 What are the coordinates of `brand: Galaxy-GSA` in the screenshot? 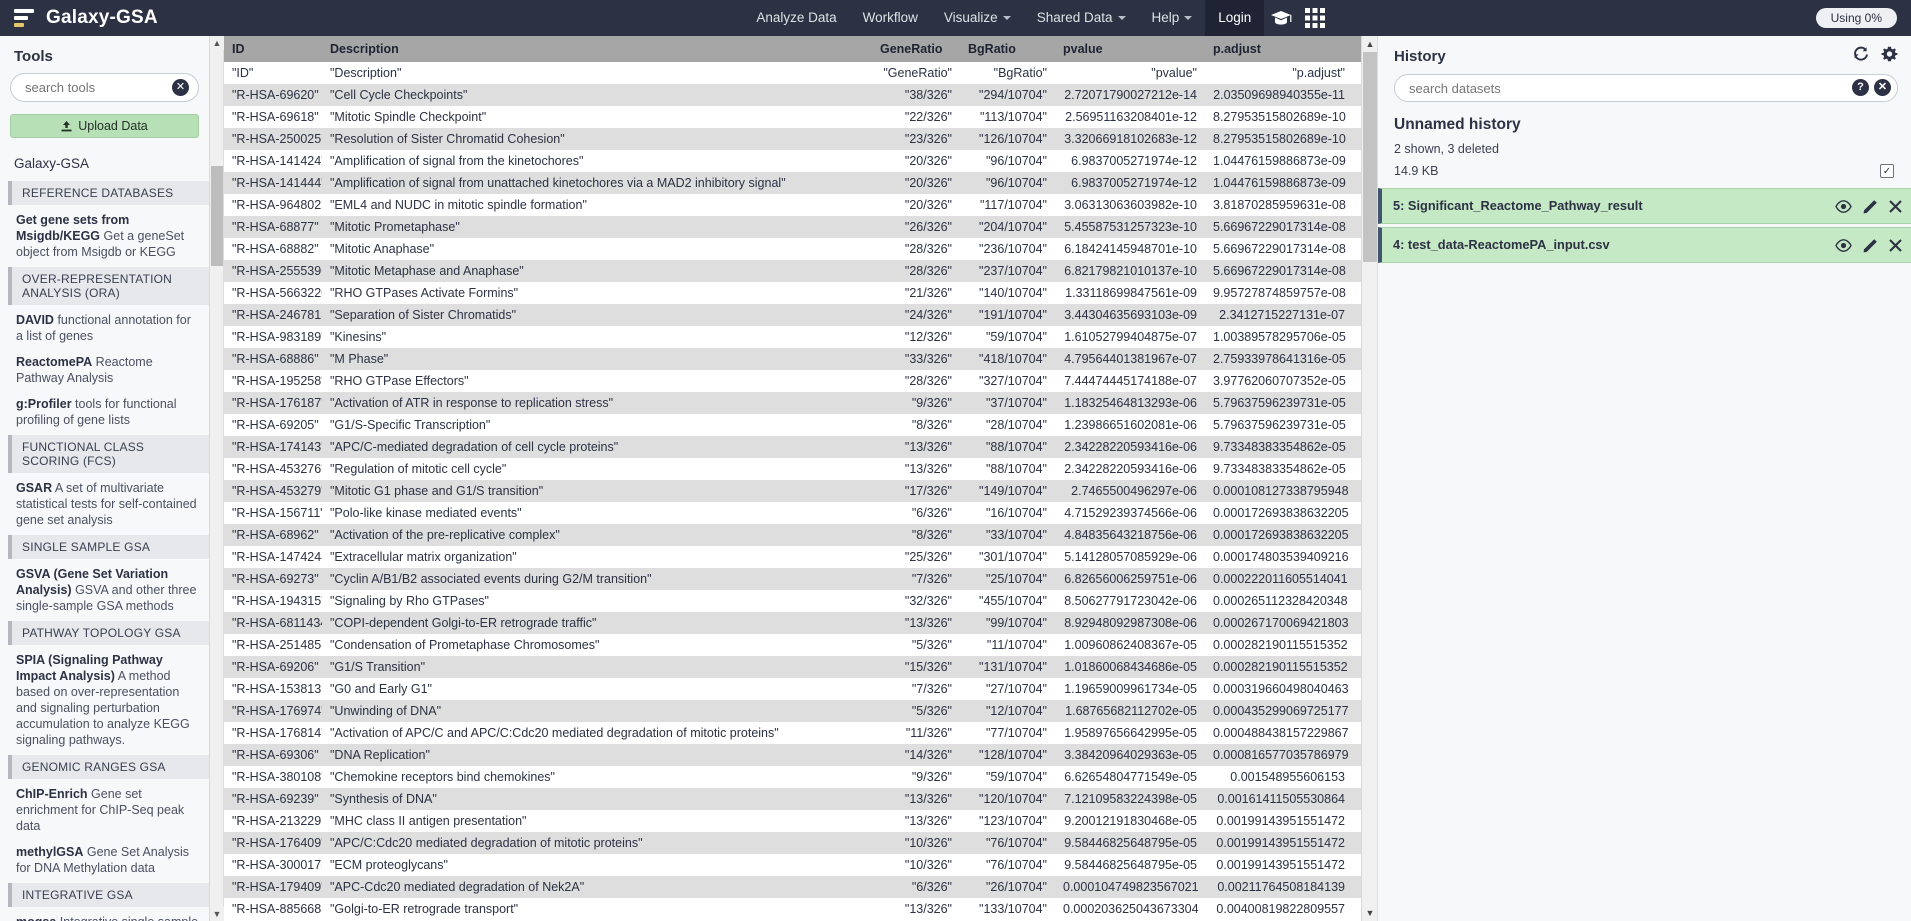 It's located at (130, 18).